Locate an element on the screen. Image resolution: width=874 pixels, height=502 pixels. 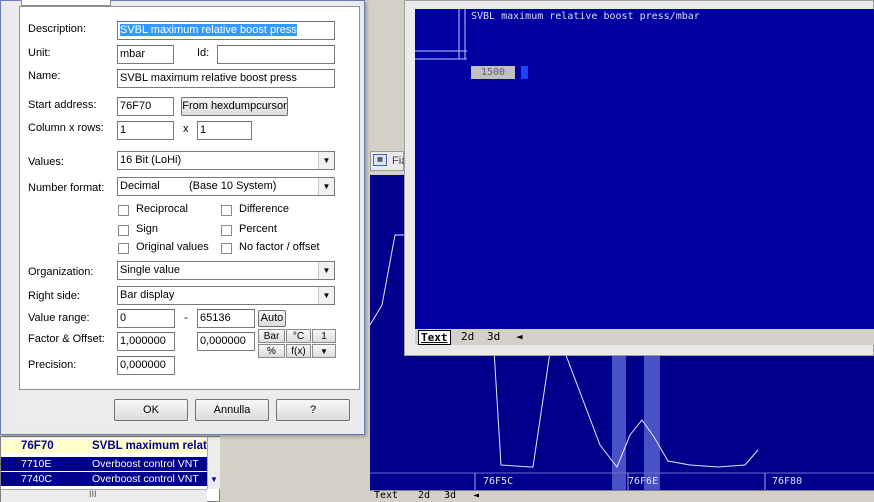
list-item-address: 7710E is located at coordinates (36, 464).